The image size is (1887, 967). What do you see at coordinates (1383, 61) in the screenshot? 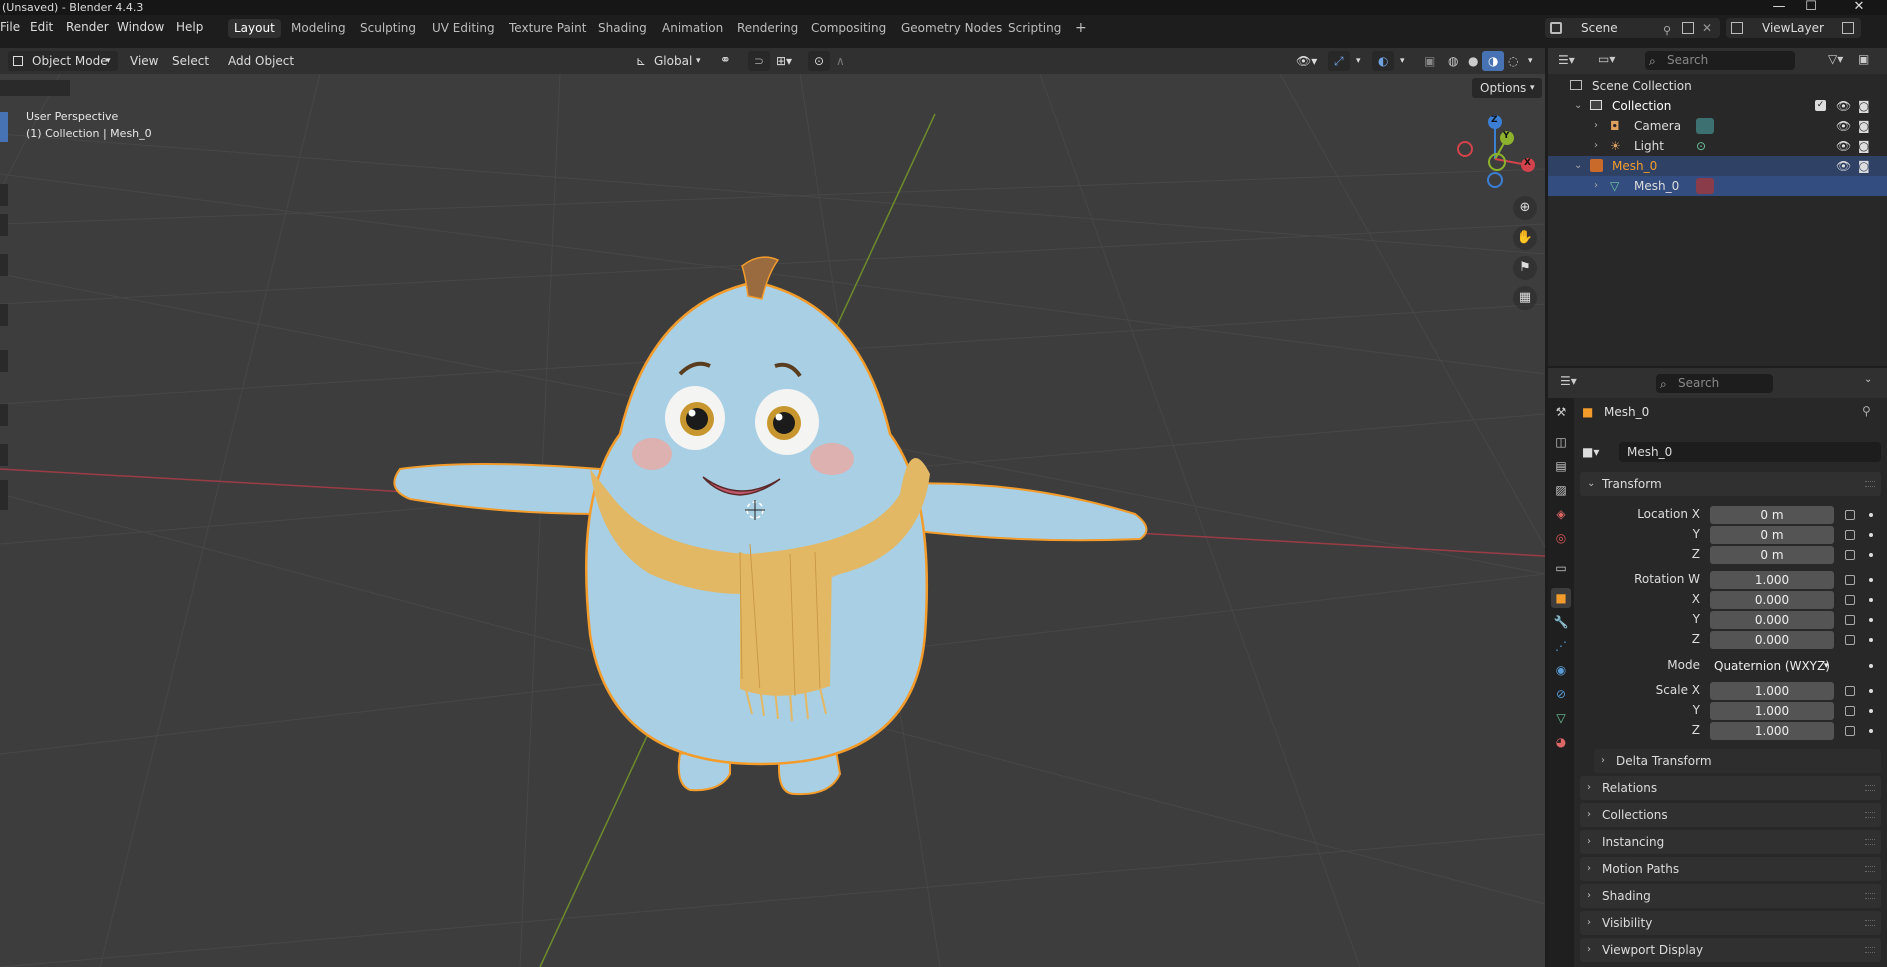
I see `overlay-toggle-icon: ◐` at bounding box center [1383, 61].